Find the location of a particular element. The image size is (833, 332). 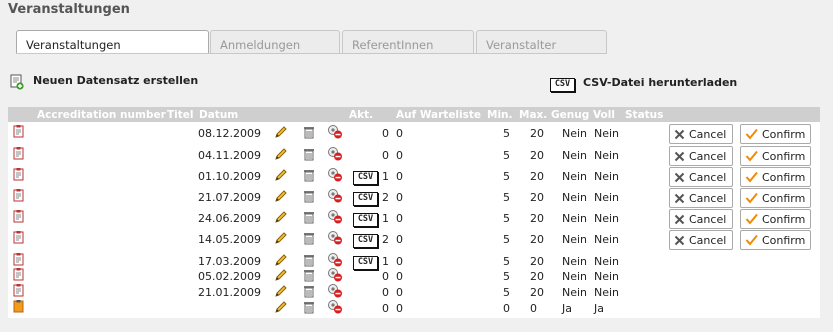

cell-akt: 2 is located at coordinates (385, 239).